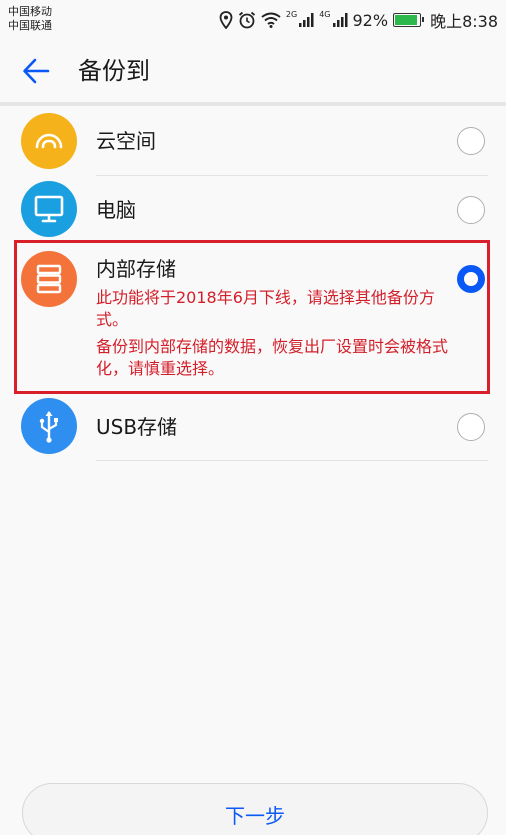 This screenshot has height=835, width=506. I want to click on status-bar: 中国移动 中国联通 2G 4G 92% 晚上8:38, so click(253, 20).